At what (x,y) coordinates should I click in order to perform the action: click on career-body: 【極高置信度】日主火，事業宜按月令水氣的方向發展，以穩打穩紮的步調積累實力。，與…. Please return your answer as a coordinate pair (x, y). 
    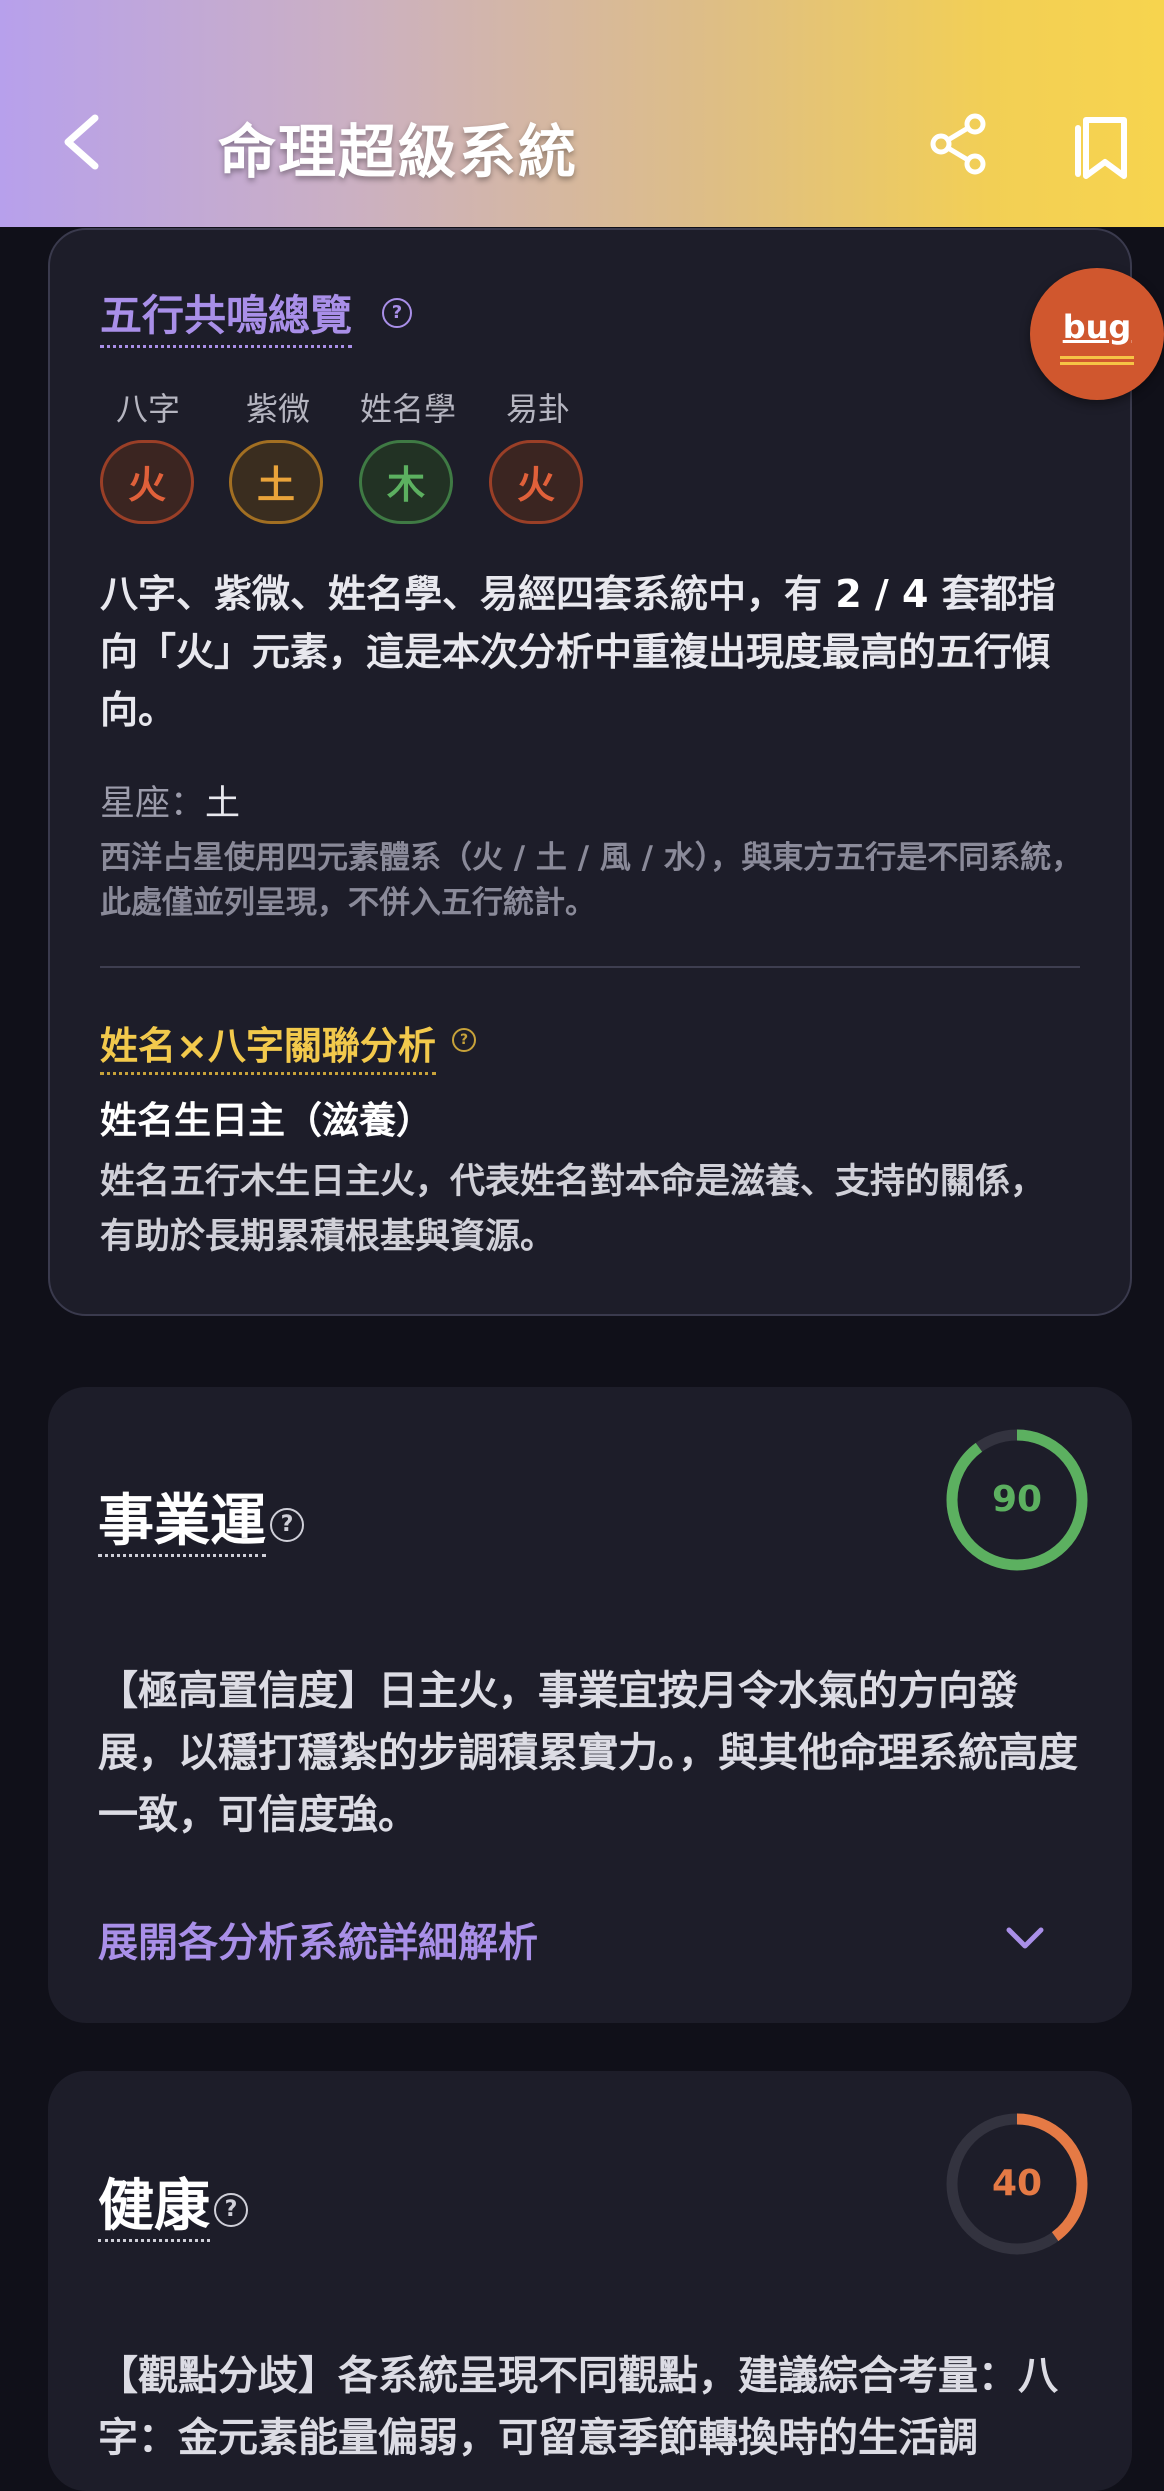
    Looking at the image, I should click on (588, 1753).